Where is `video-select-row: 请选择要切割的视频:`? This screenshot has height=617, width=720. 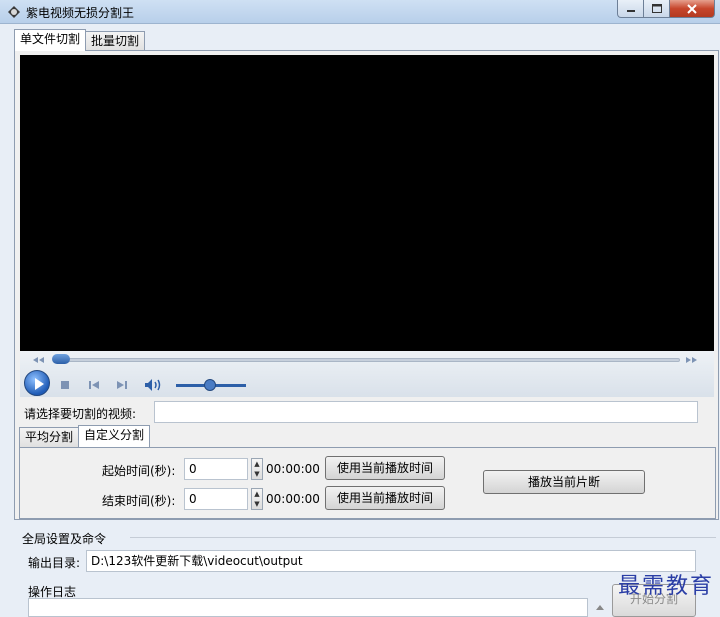
video-select-row: 请选择要切割的视频: is located at coordinates (367, 412).